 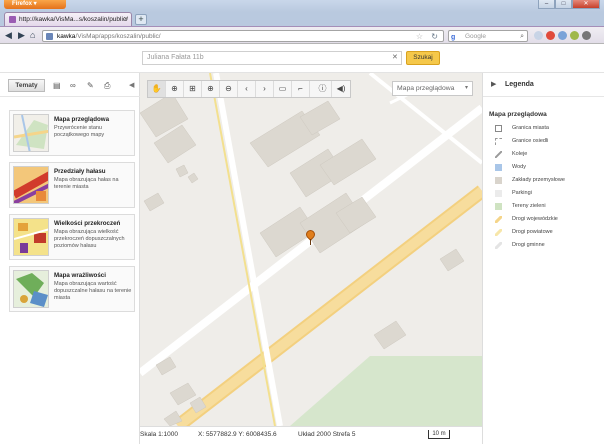 I want to click on expand-legend-icon: ▶, so click(x=493, y=84).